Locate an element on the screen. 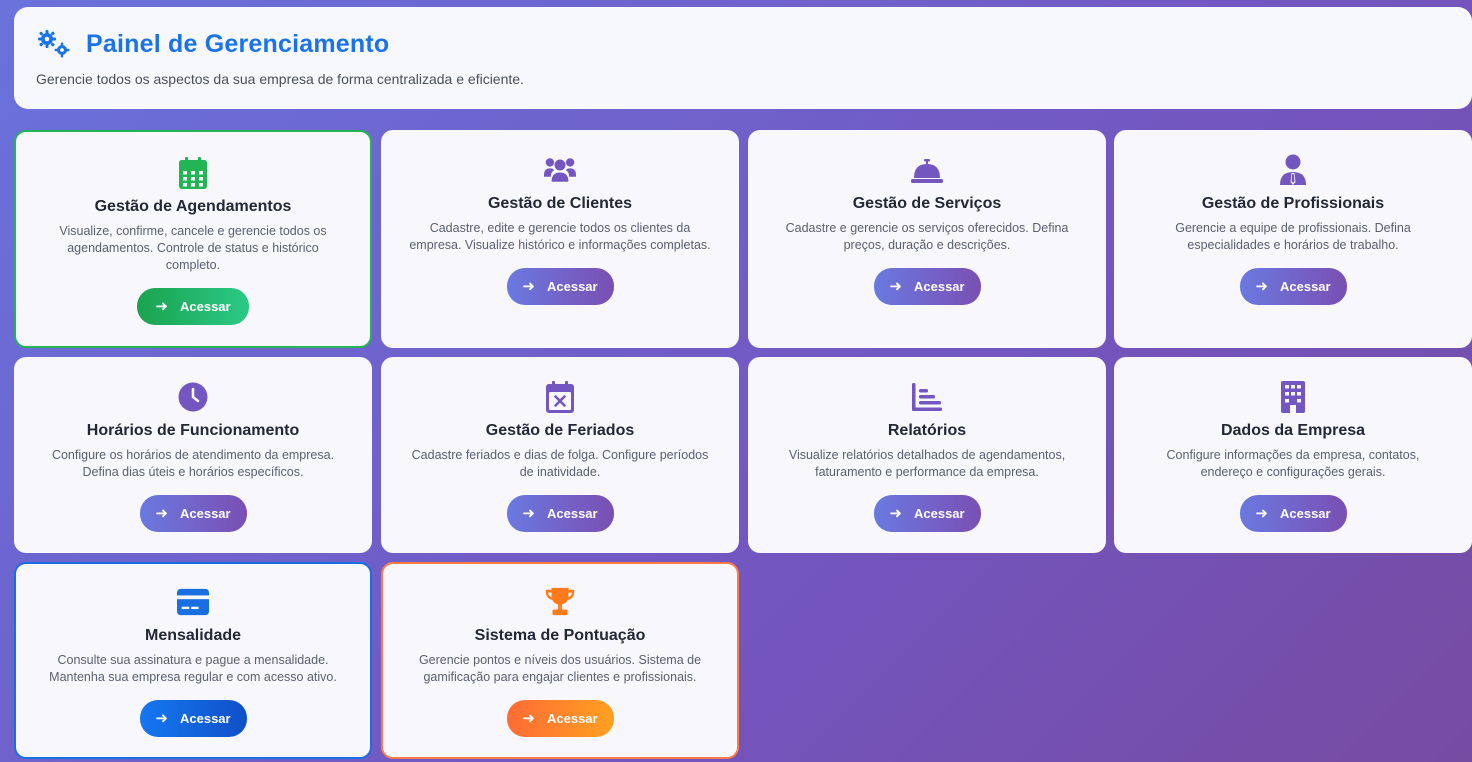 Image resolution: width=1472 pixels, height=762 pixels. trophy-icon is located at coordinates (560, 602).